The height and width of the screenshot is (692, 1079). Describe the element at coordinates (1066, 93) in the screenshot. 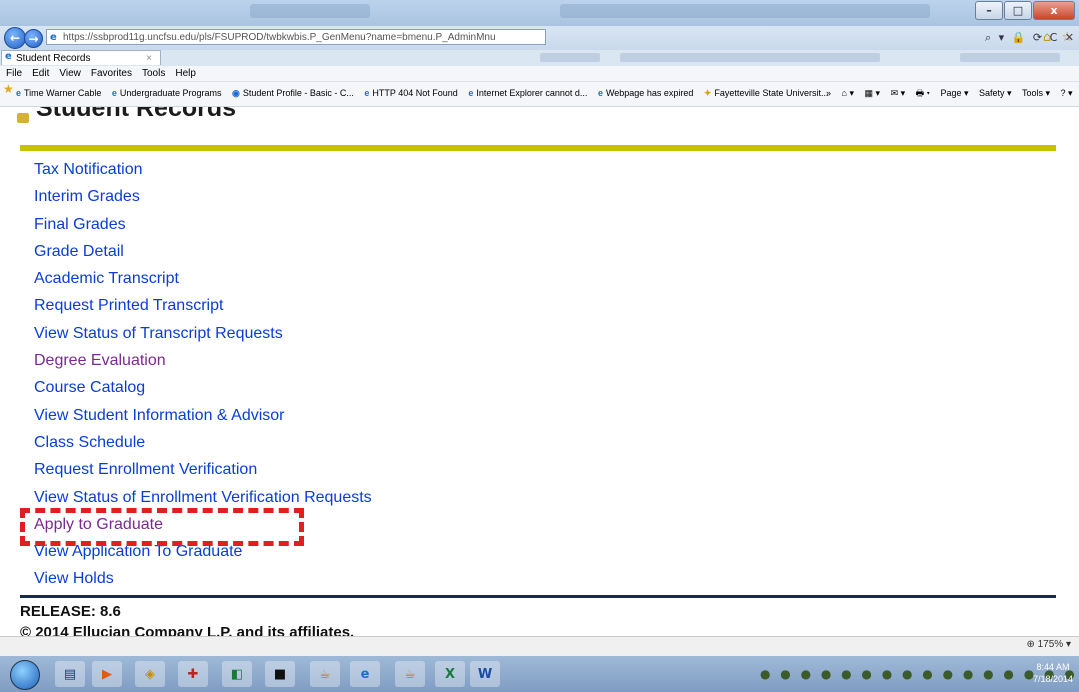

I see `help-menu: ? ▾` at that location.